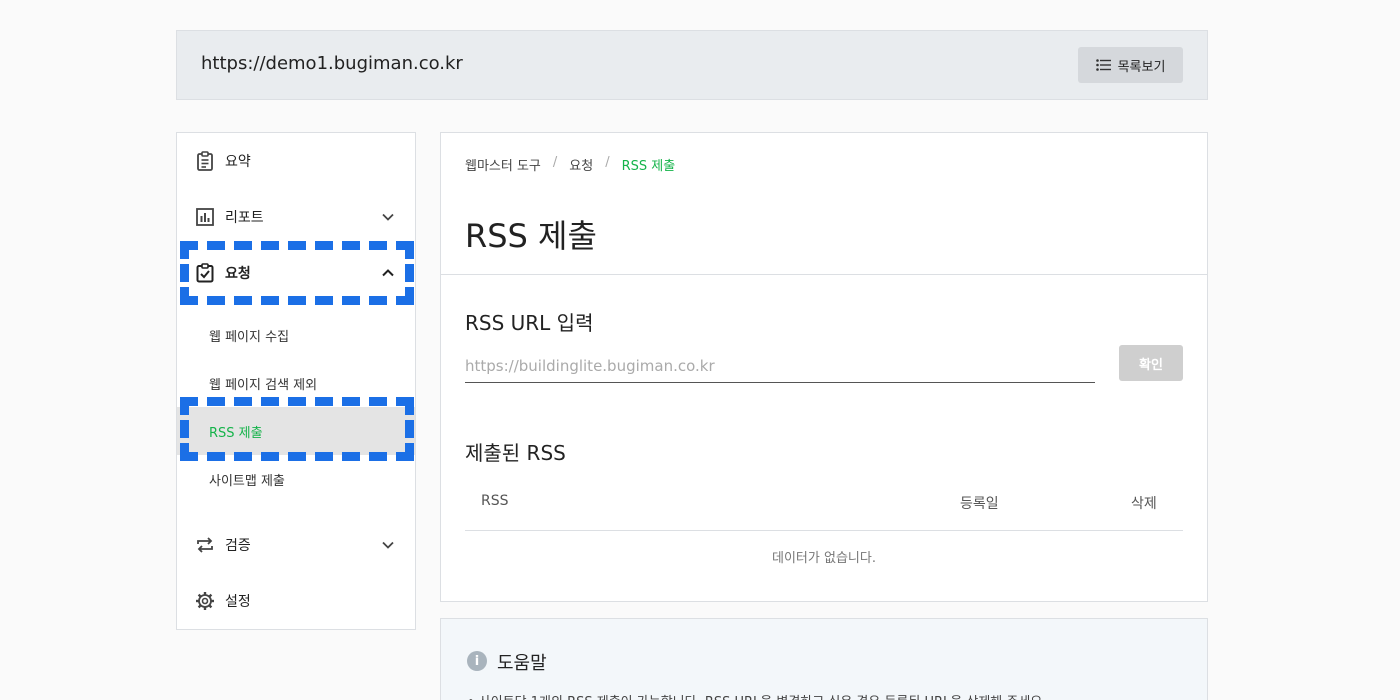  What do you see at coordinates (205, 217) in the screenshot?
I see `bar-chart-icon` at bounding box center [205, 217].